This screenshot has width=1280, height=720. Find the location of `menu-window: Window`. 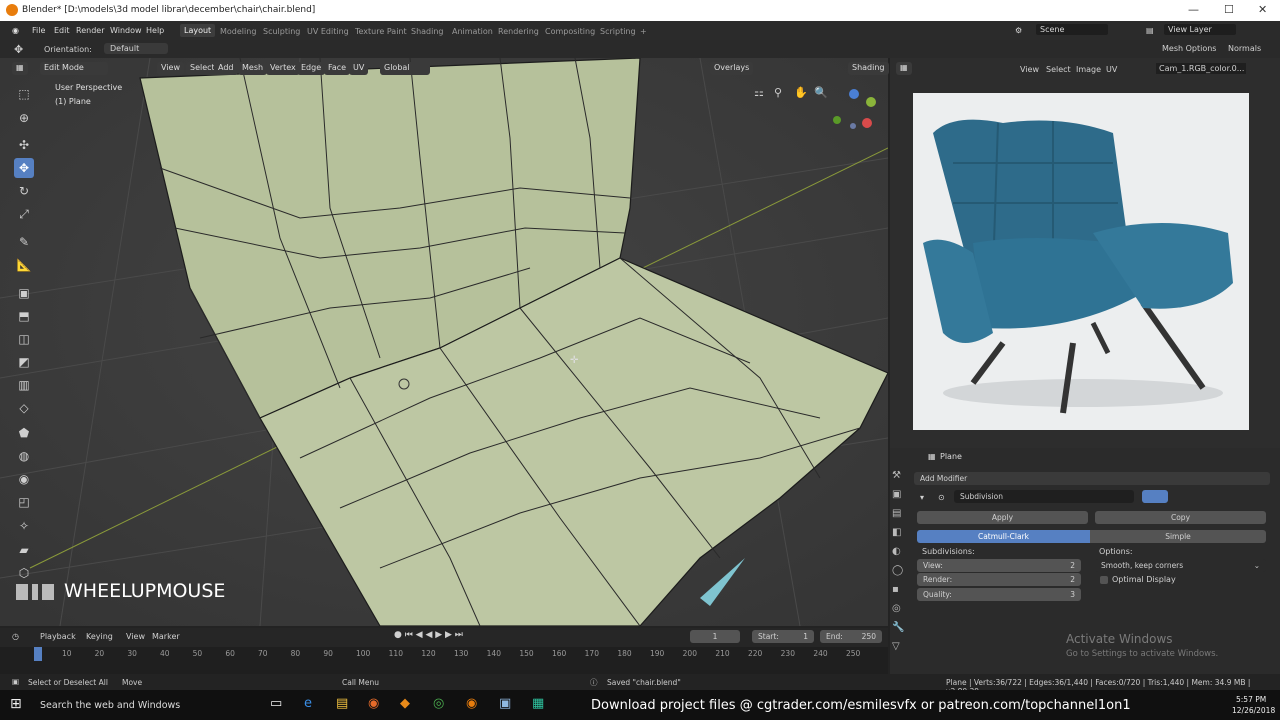

menu-window: Window is located at coordinates (126, 30).